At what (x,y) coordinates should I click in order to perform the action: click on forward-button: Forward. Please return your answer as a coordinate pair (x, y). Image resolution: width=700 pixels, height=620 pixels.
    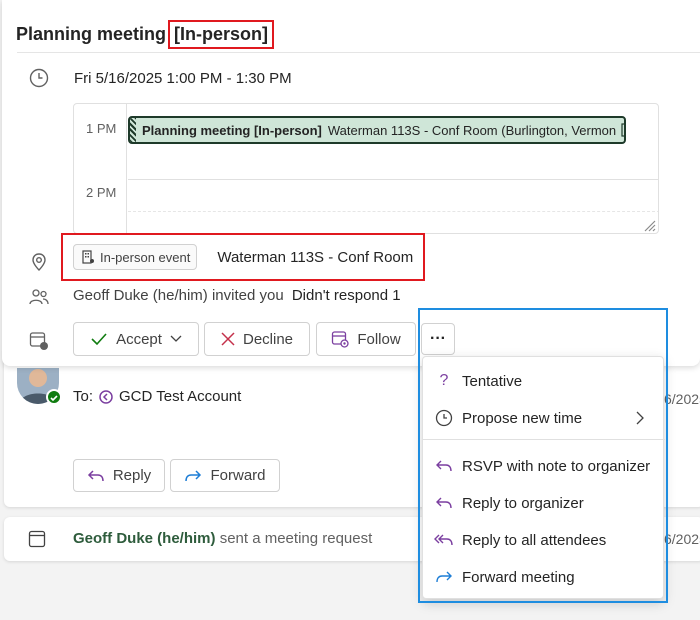
    Looking at the image, I should click on (225, 475).